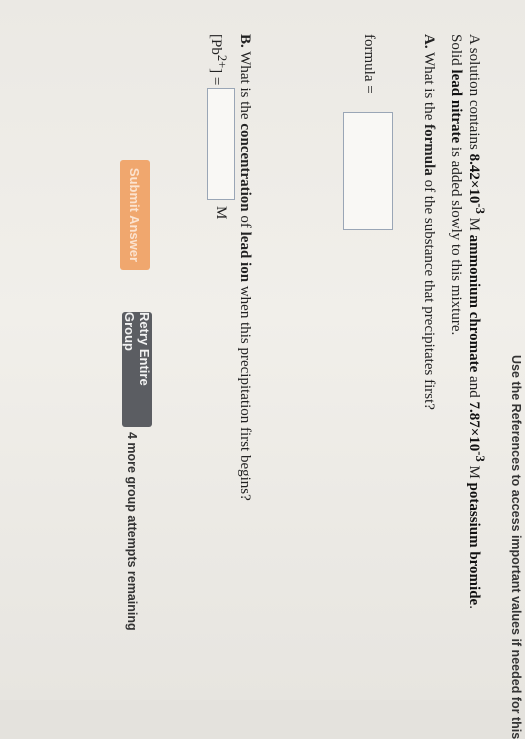  I want to click on formula-label: formula =, so click(369, 64).